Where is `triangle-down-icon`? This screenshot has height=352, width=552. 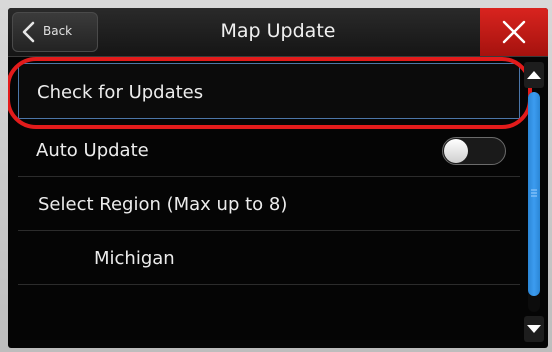 triangle-down-icon is located at coordinates (534, 329).